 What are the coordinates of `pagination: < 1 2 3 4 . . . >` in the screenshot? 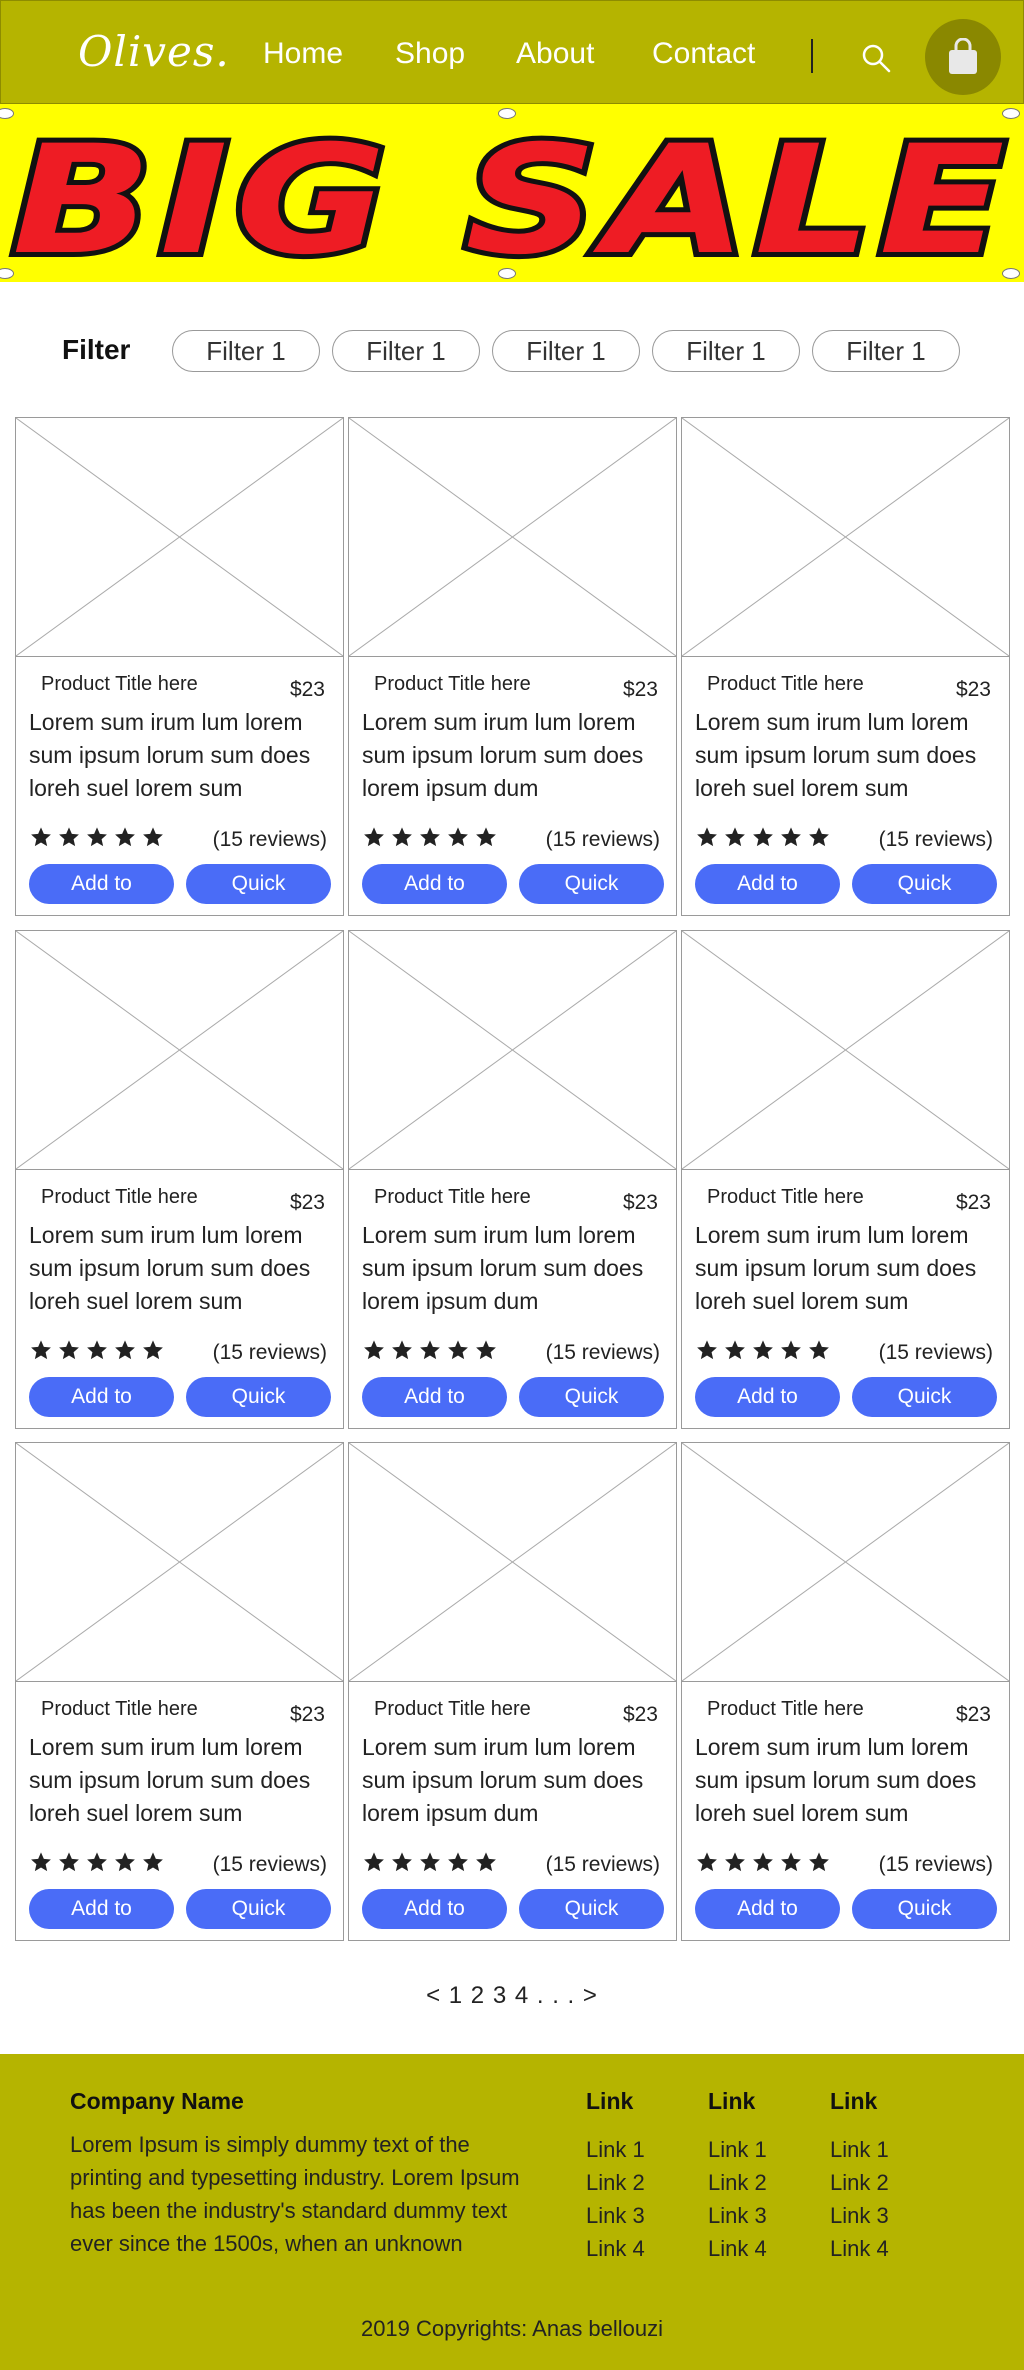 It's located at (512, 1996).